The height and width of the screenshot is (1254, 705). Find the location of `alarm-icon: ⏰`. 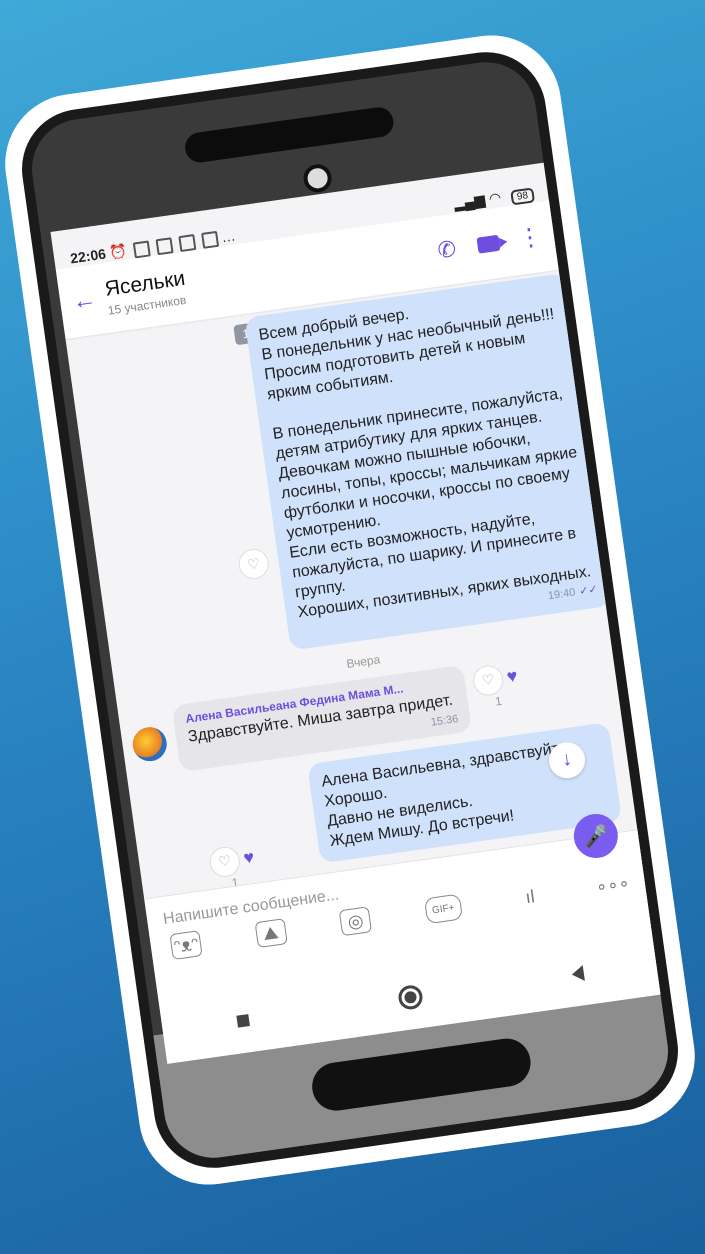

alarm-icon: ⏰ is located at coordinates (118, 251).